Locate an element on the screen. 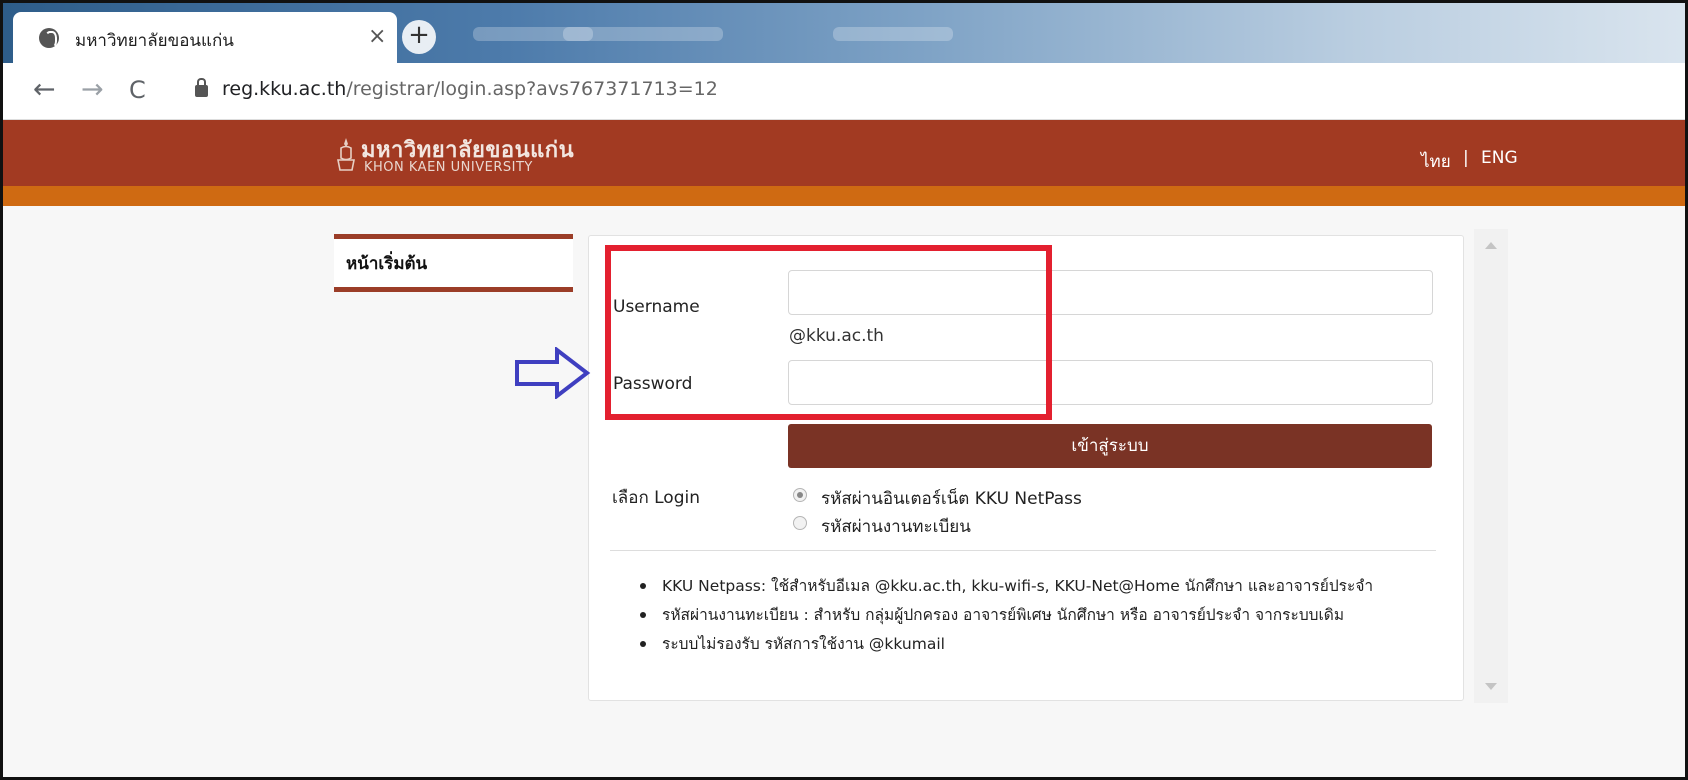 The width and height of the screenshot is (1688, 780). login-choice-label: เลือก Login is located at coordinates (656, 498).